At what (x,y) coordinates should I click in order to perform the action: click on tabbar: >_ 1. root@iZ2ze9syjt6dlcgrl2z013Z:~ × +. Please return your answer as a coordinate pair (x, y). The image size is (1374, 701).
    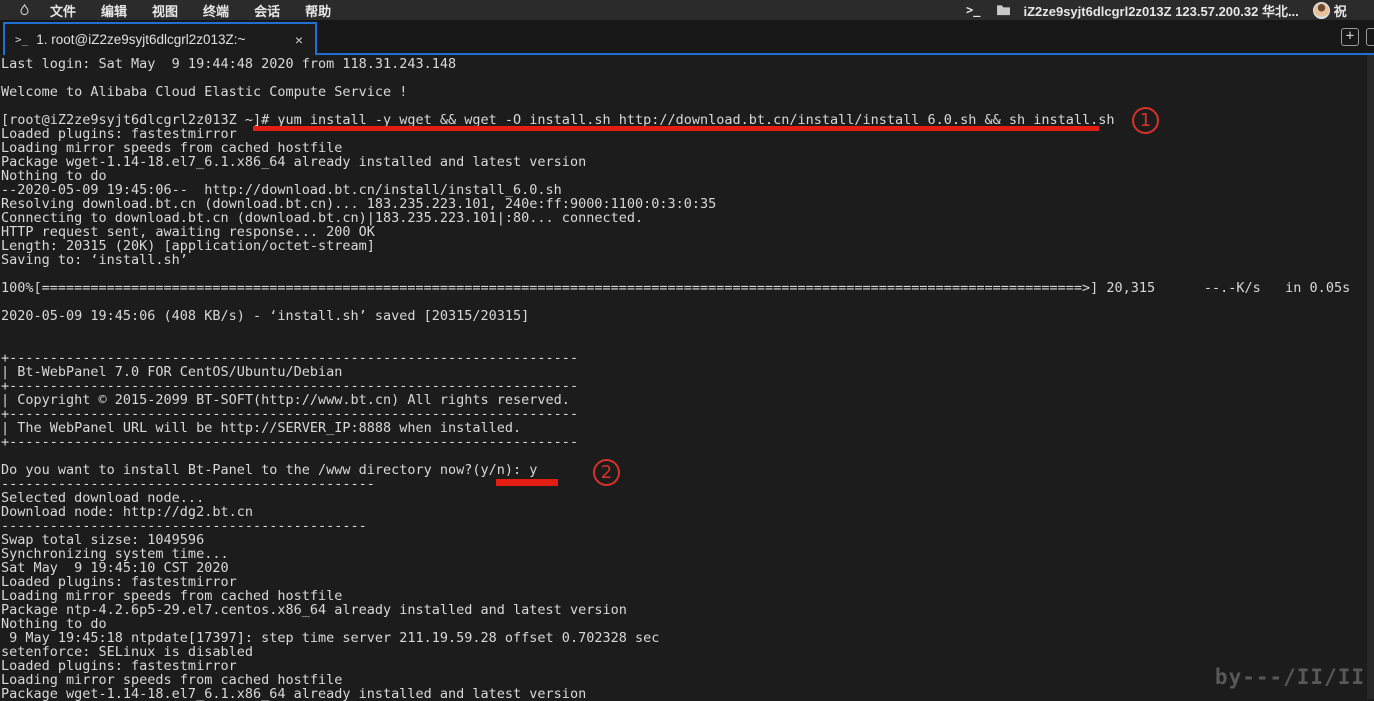
    Looking at the image, I should click on (687, 37).